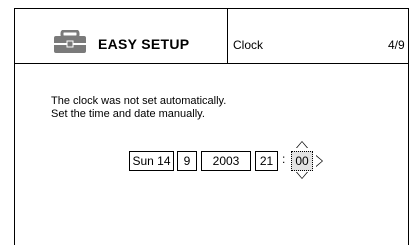  I want to click on toolbox-icon, so click(70, 41).